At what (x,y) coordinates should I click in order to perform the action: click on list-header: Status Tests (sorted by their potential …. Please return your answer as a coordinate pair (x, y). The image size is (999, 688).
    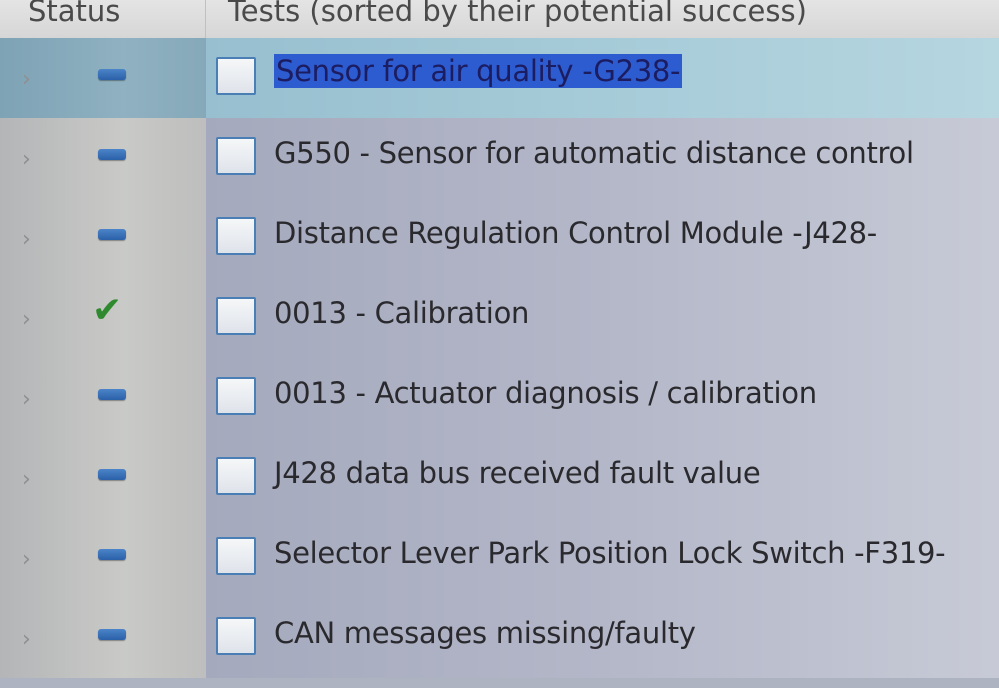
    Looking at the image, I should click on (499, 19).